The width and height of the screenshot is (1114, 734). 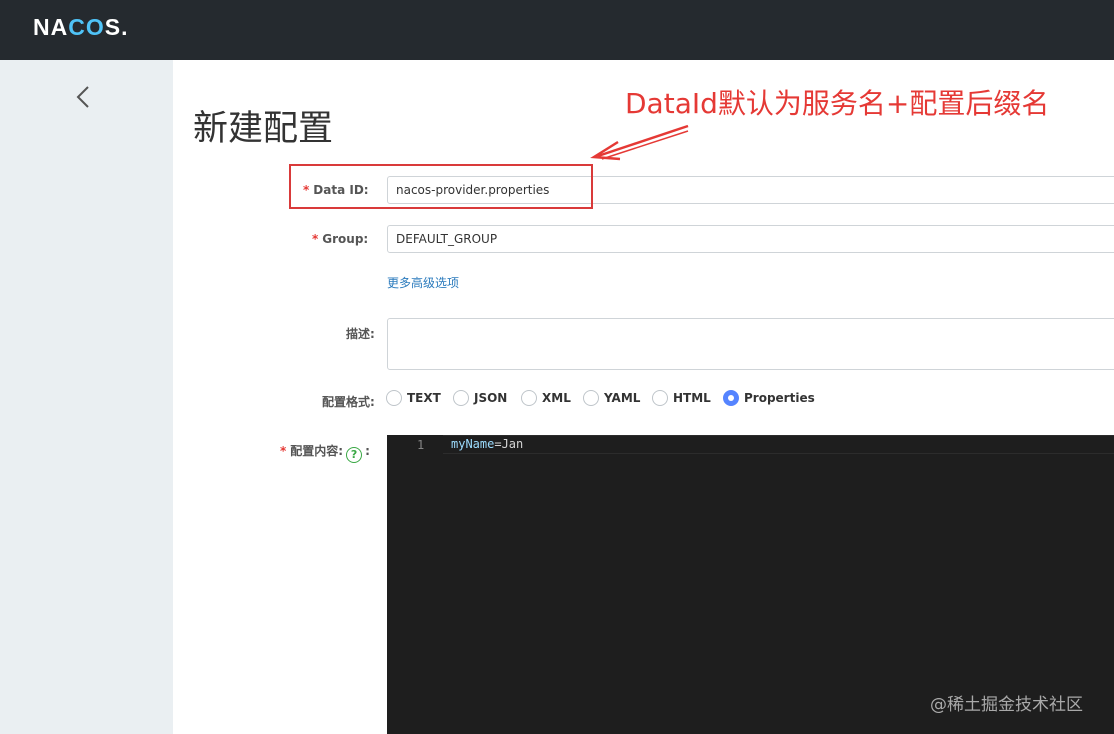 What do you see at coordinates (340, 239) in the screenshot?
I see `group-label: * Group:` at bounding box center [340, 239].